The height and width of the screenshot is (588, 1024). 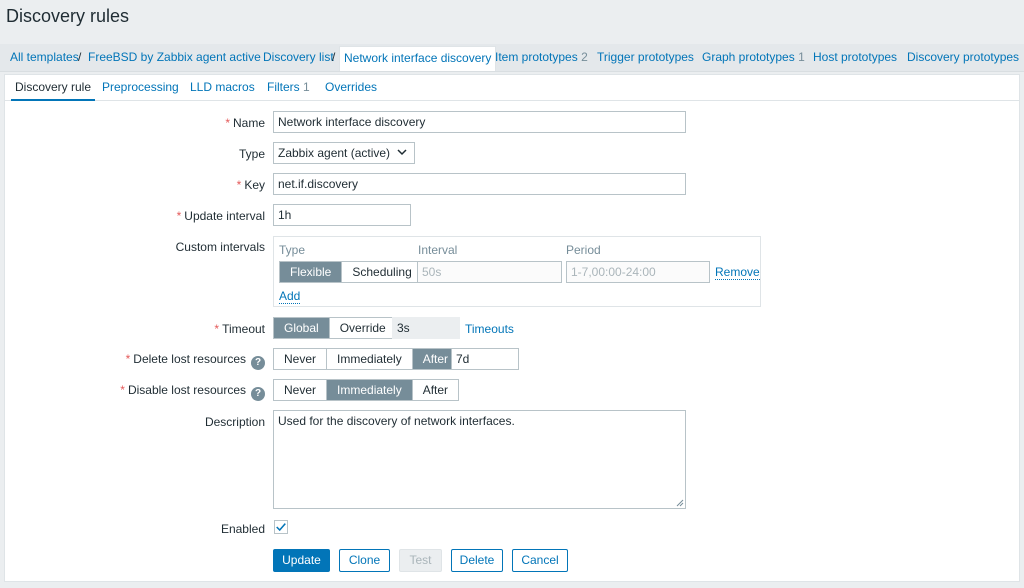 I want to click on add-interval-link: Add, so click(x=290, y=296).